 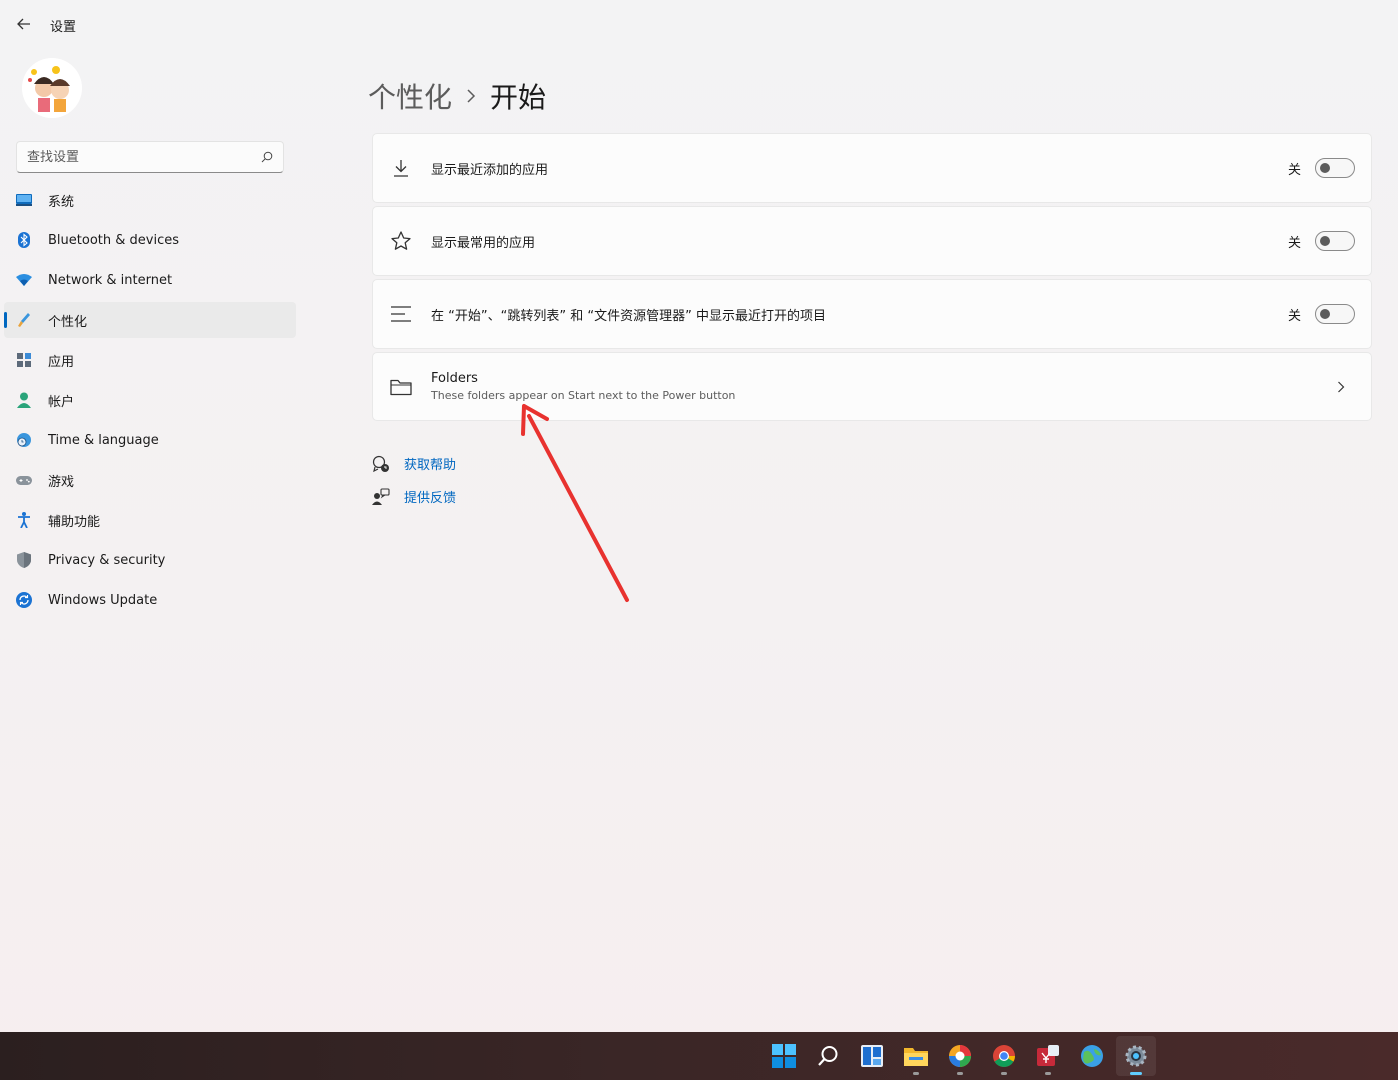 I want to click on sidebar-item-label: 帐户, so click(x=61, y=402).